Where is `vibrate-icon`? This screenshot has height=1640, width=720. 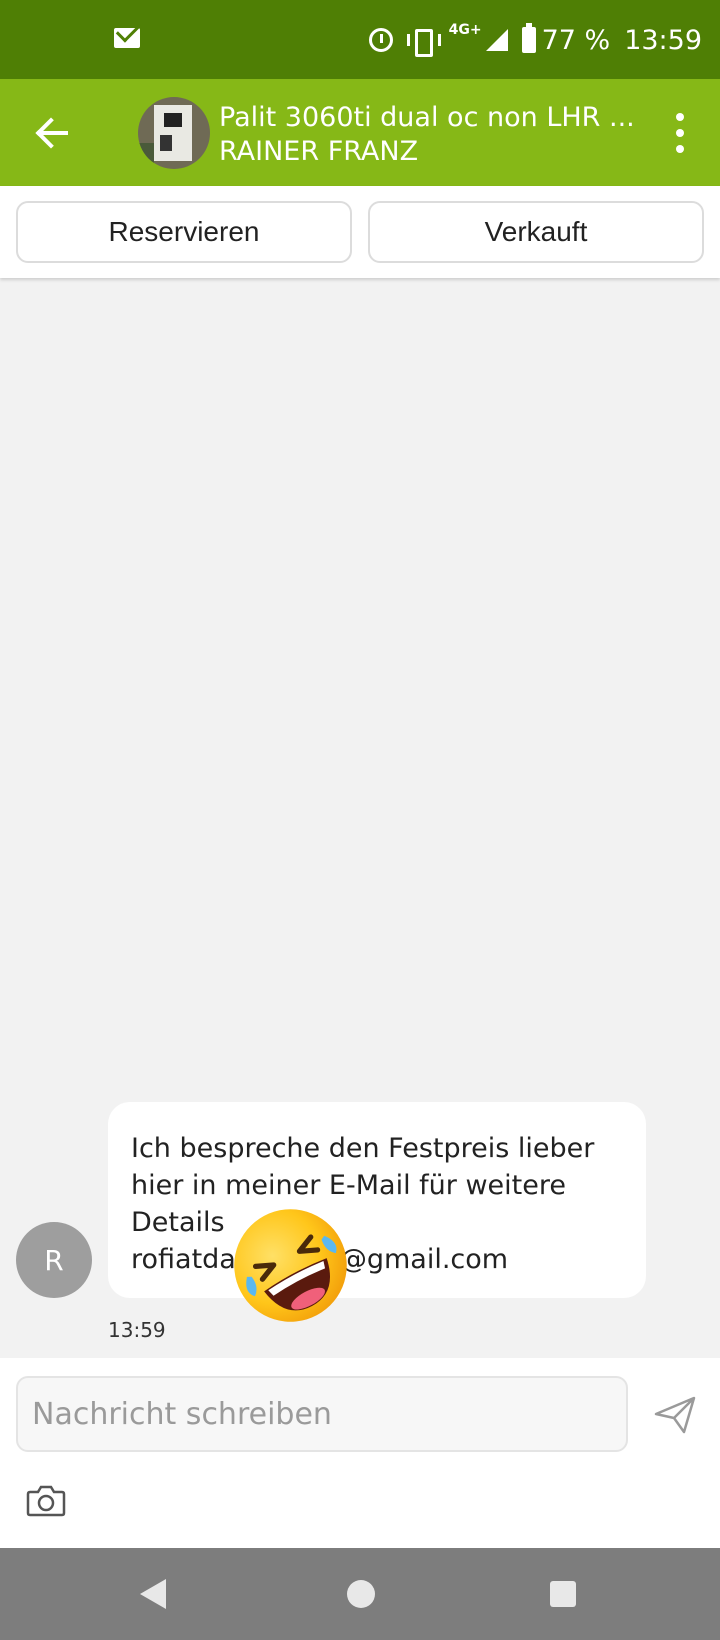
vibrate-icon is located at coordinates (423, 43).